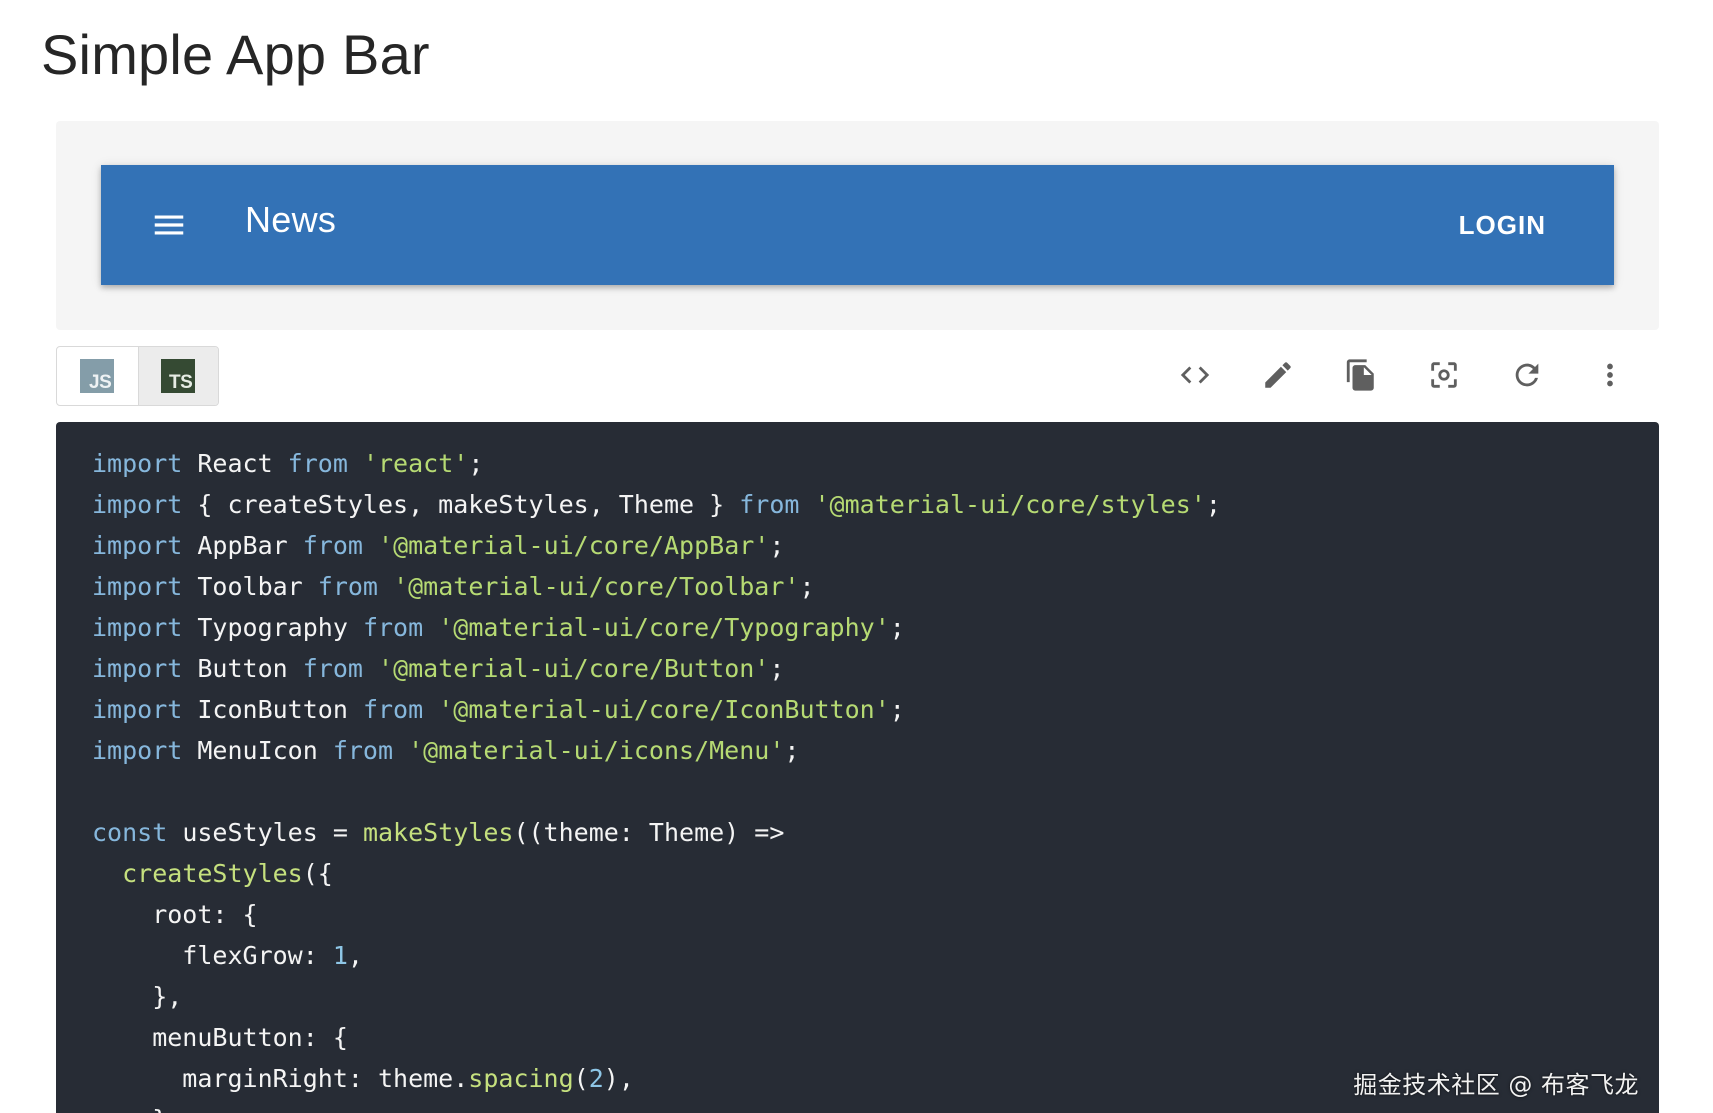  Describe the element at coordinates (461, 504) in the screenshot. I see `code-token: { createStyles, makeStyles, Theme }` at that location.